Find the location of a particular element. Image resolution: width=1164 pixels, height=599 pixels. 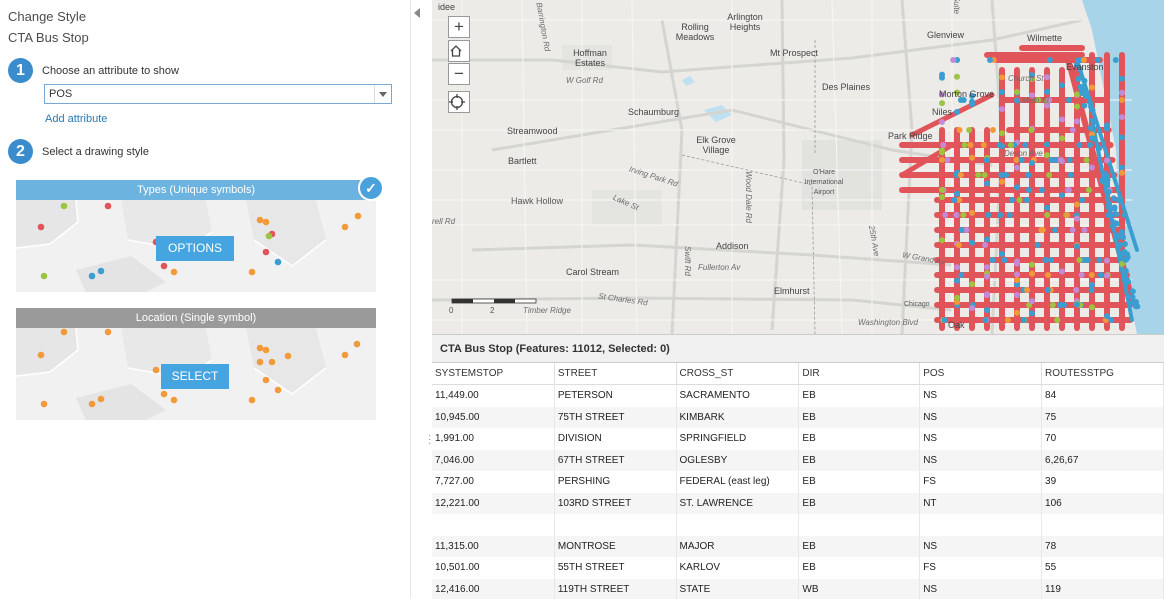

table-row: 7,046.0067TH STREETOGLESBYEBNS6,26,67 is located at coordinates (798, 461).